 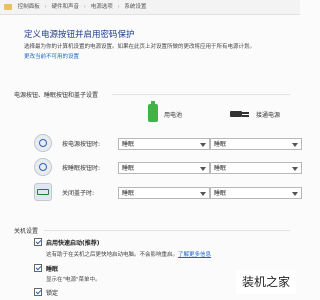 I want to click on power-icon, so click(x=43, y=143).